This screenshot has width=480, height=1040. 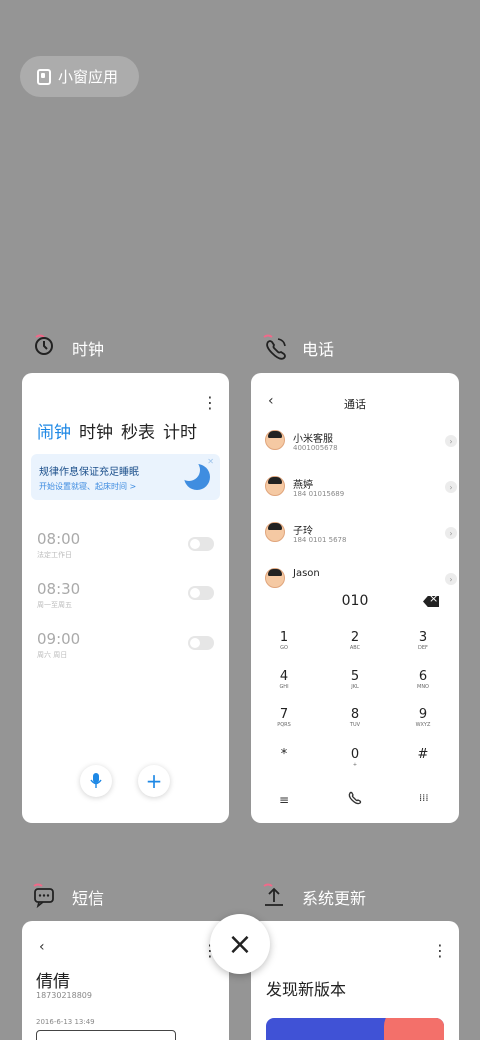 I want to click on sms-card: ‹ ⋮ 倩倩 18730218809 2016-6-13 13:49, so click(x=125, y=980).